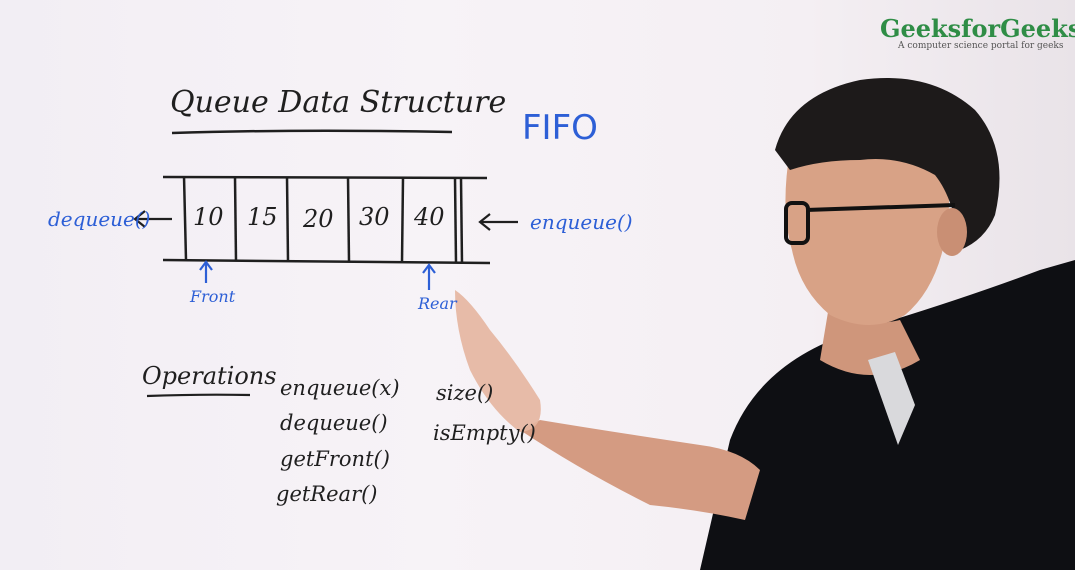 This screenshot has height=570, width=1075. I want to click on operations-underline, so click(198, 395).